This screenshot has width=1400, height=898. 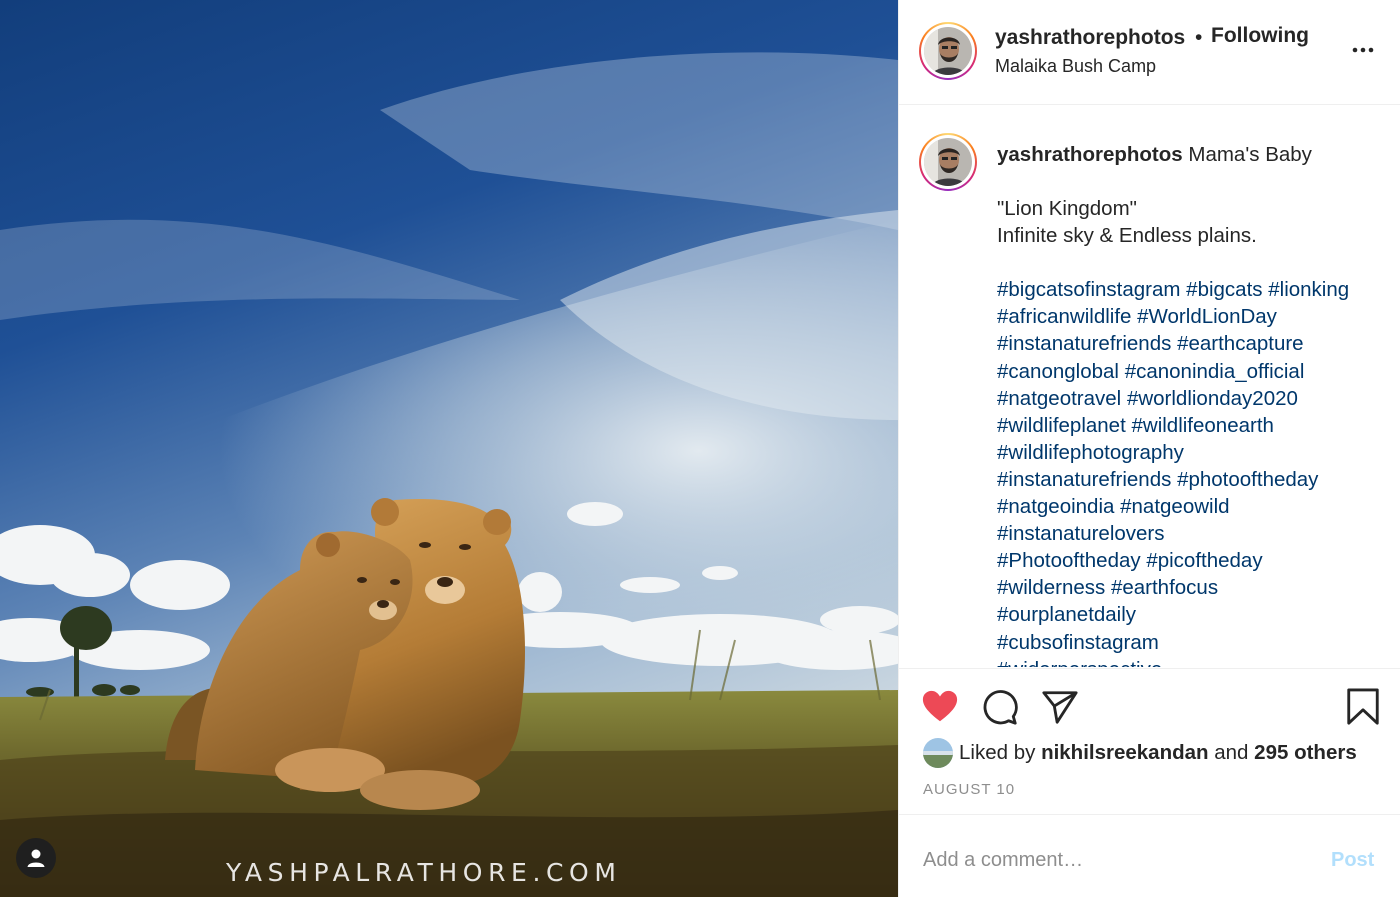 What do you see at coordinates (1081, 533) in the screenshot?
I see `hashtag-link: #instanaturelovers` at bounding box center [1081, 533].